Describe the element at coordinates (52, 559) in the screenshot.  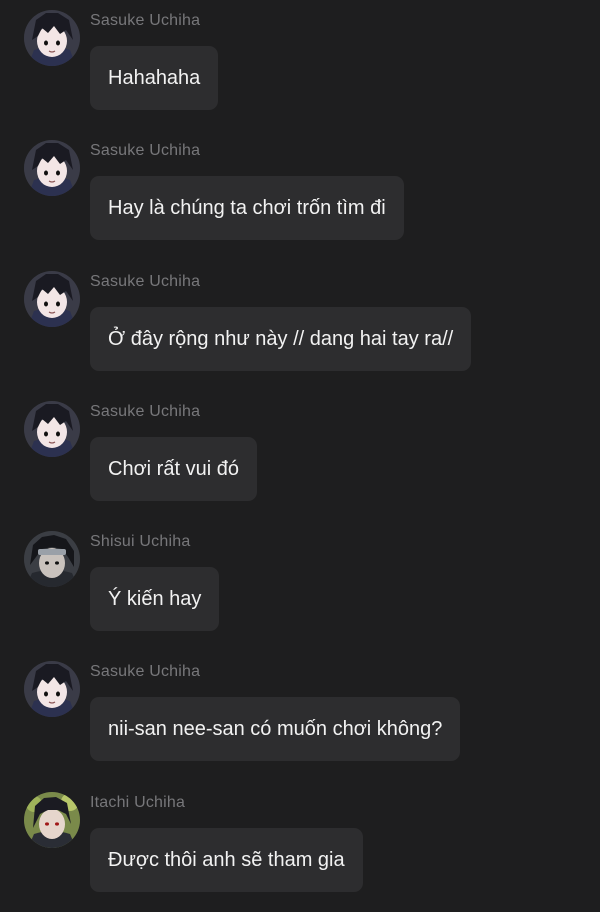
I see `shisui-avatar-icon` at that location.